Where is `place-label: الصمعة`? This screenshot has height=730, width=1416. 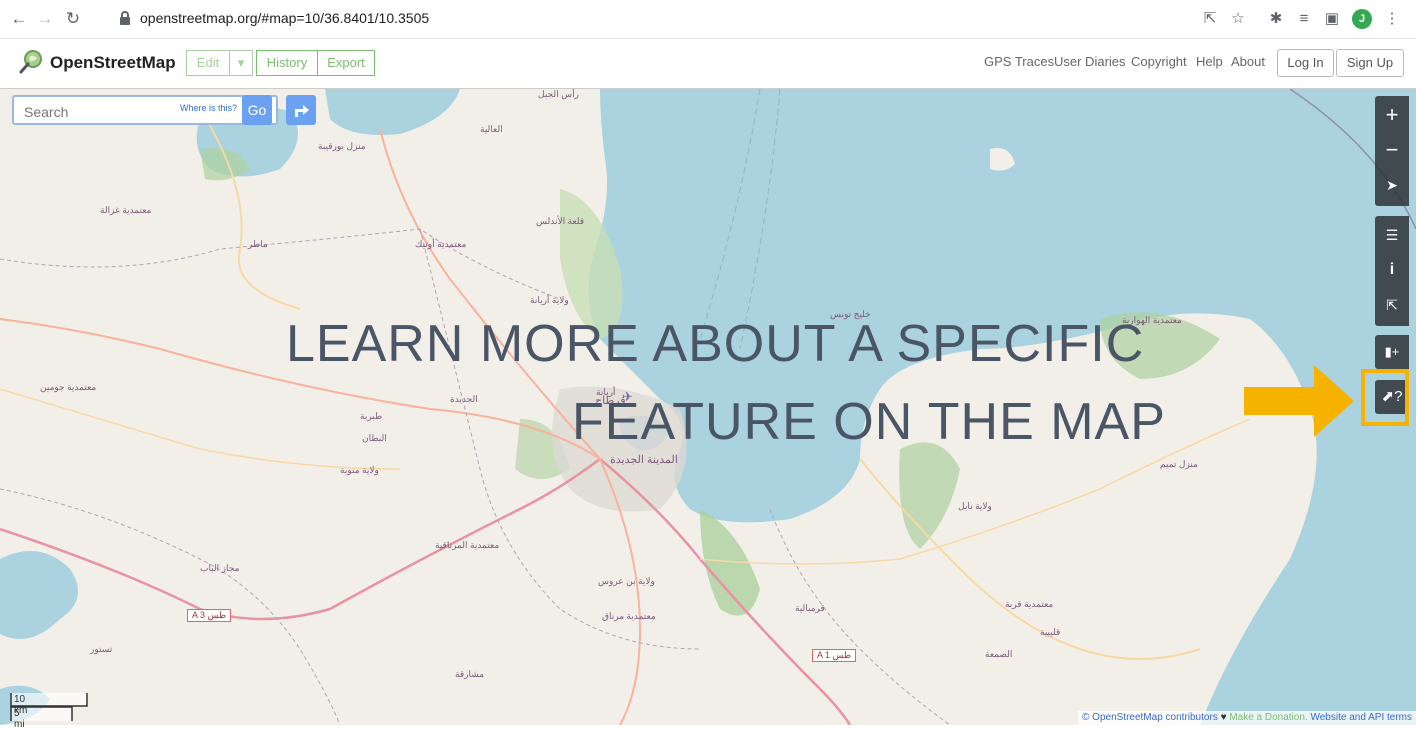 place-label: الصمعة is located at coordinates (999, 654).